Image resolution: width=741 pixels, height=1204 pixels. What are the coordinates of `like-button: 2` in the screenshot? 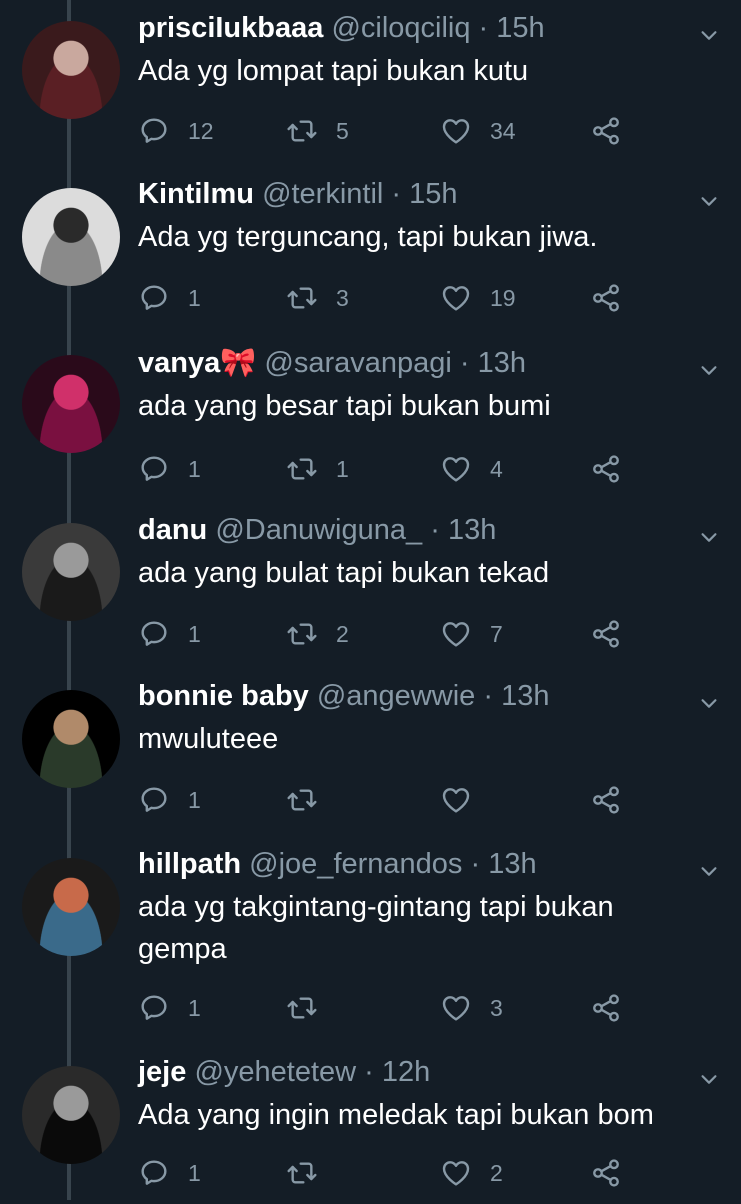 It's located at (471, 1173).